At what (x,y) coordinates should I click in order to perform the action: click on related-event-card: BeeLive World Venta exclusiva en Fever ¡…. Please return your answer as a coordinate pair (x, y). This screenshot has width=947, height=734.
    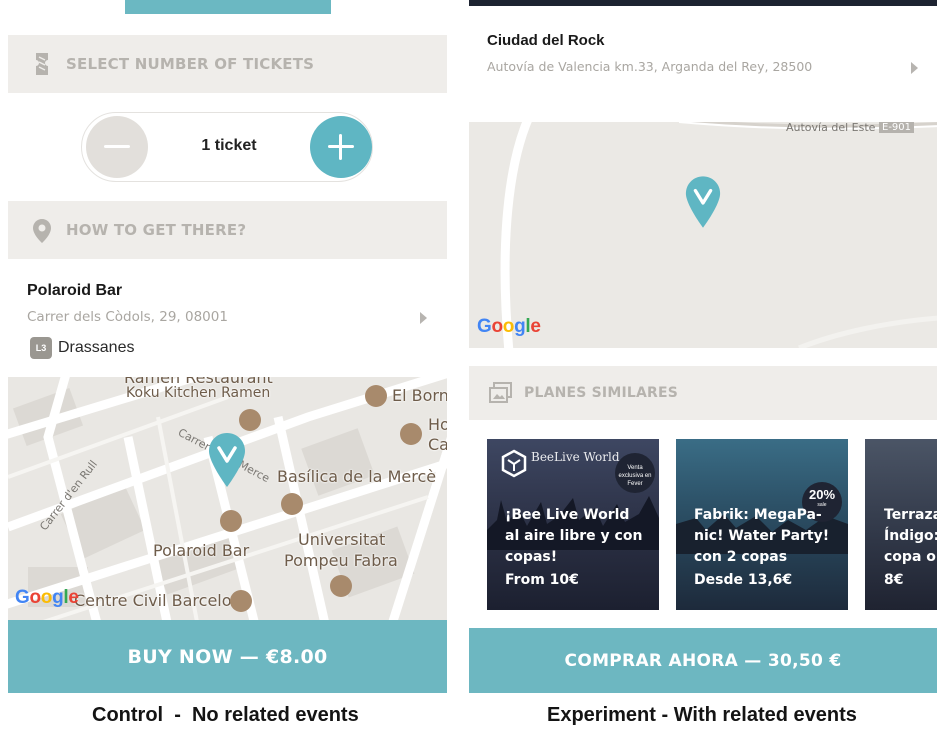
    Looking at the image, I should click on (573, 524).